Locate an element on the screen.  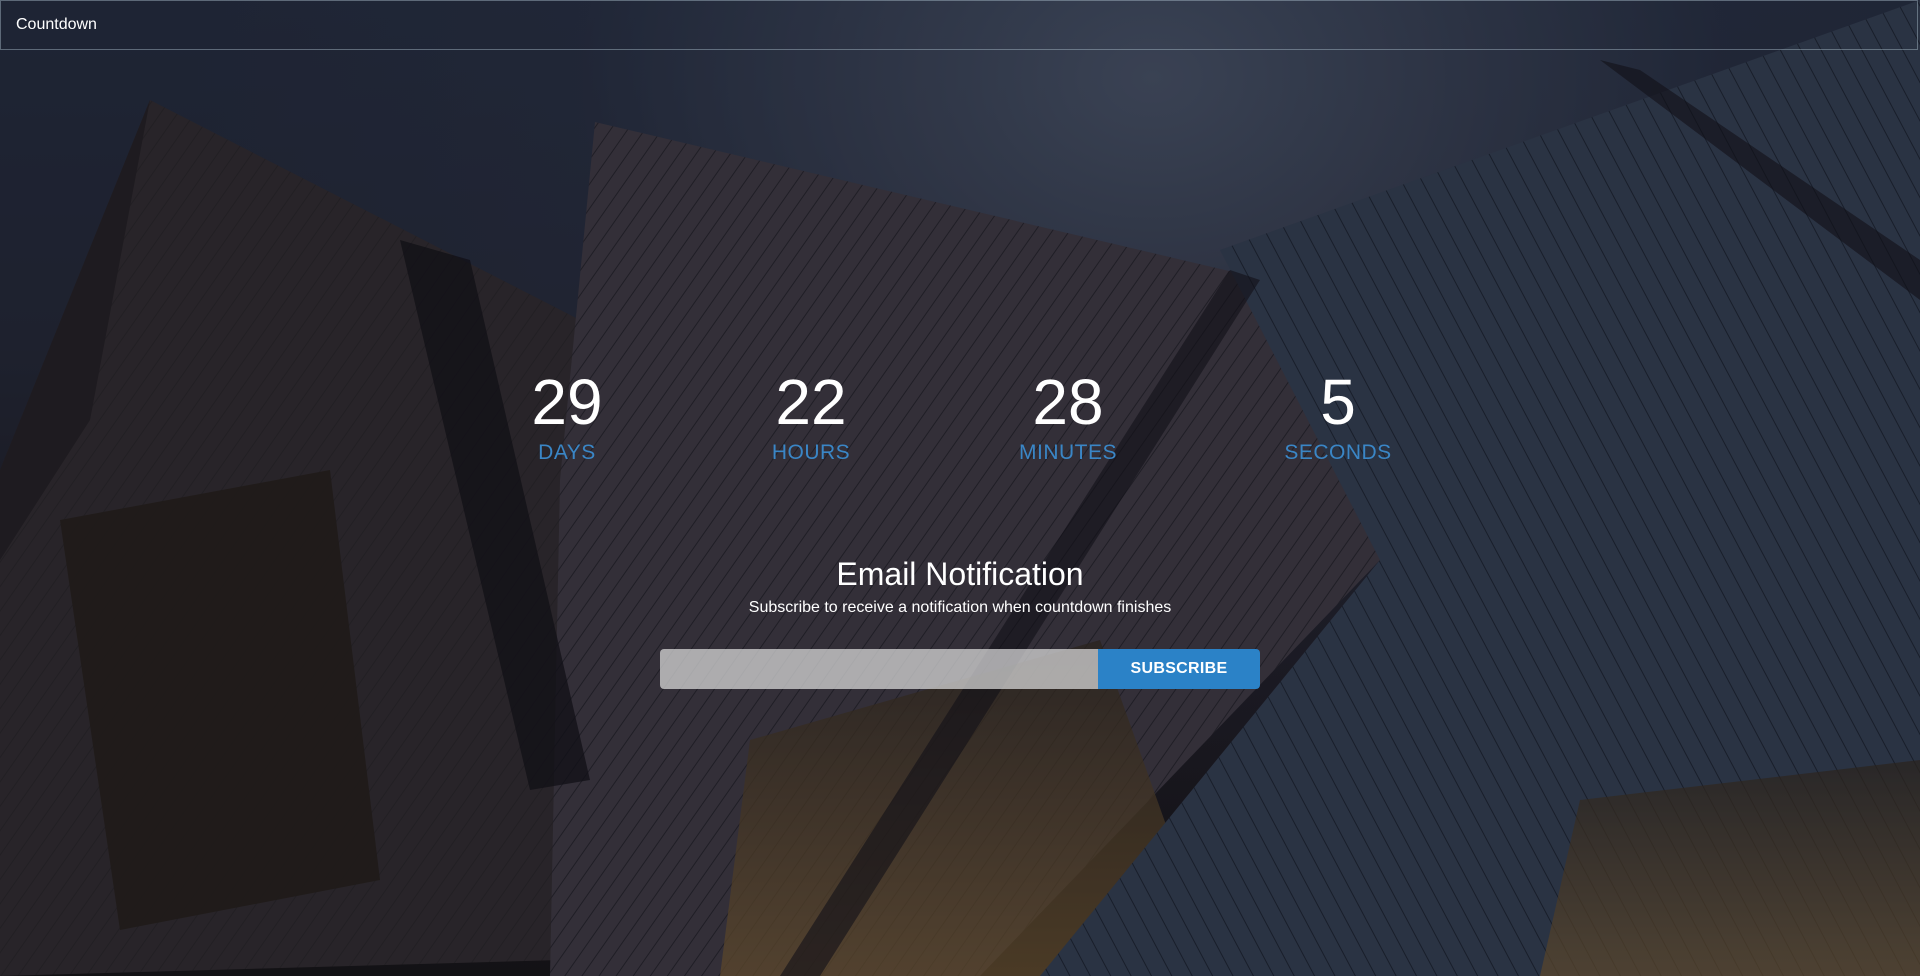
brand-link: Countdown is located at coordinates (56, 25).